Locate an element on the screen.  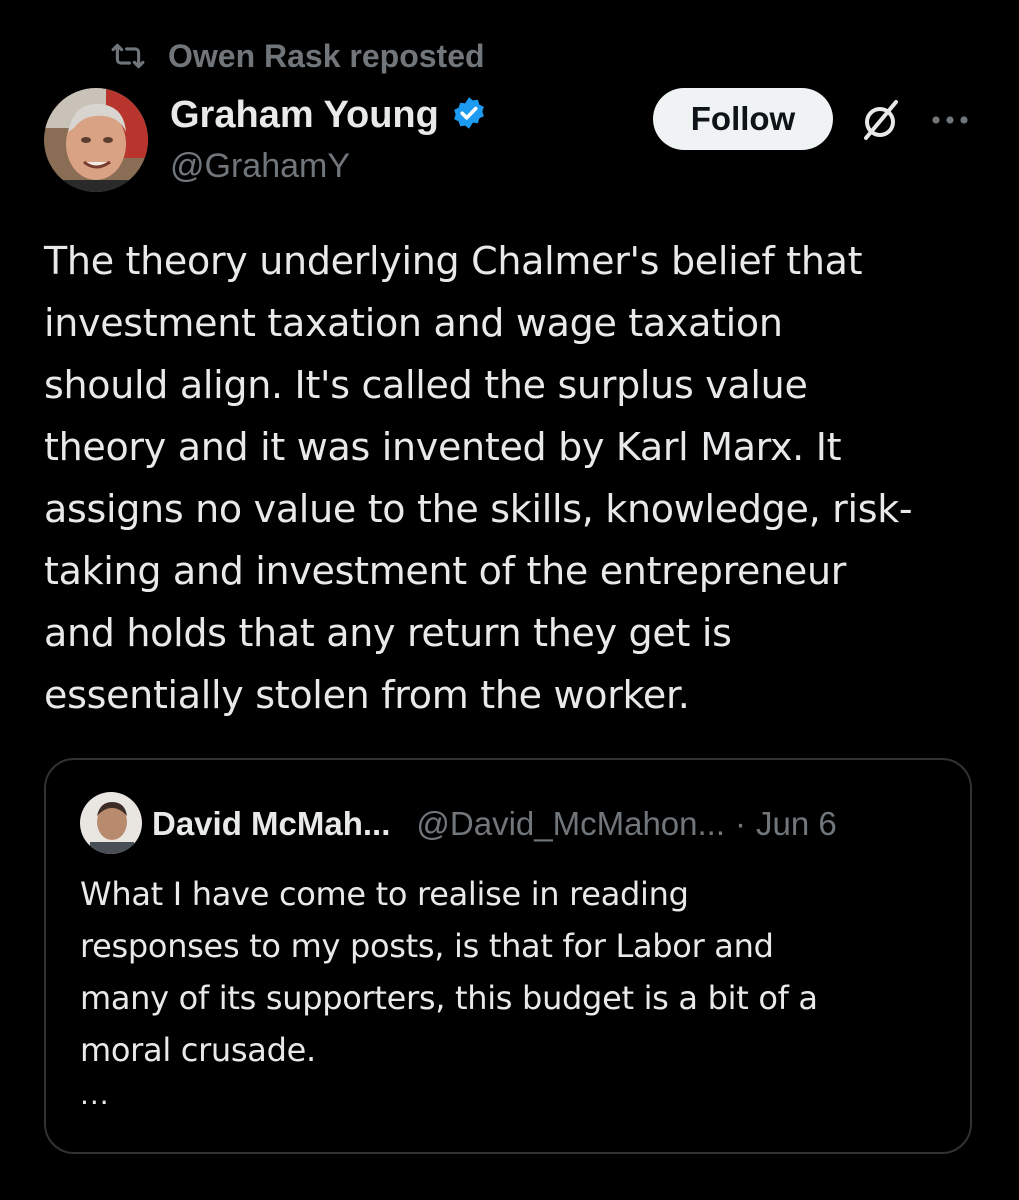
quoted-author-avatar is located at coordinates (111, 823).